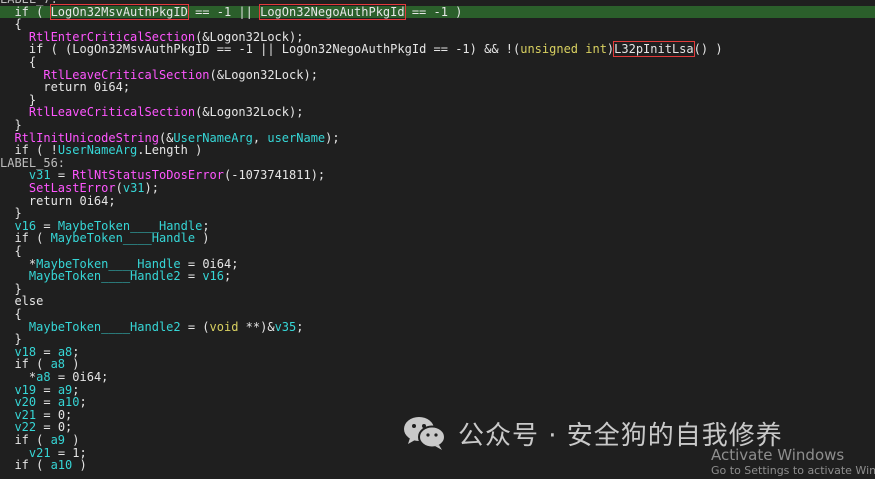  What do you see at coordinates (119, 11) in the screenshot?
I see `highlighted-identifier: LogOn32MsvAuthPkgID` at bounding box center [119, 11].